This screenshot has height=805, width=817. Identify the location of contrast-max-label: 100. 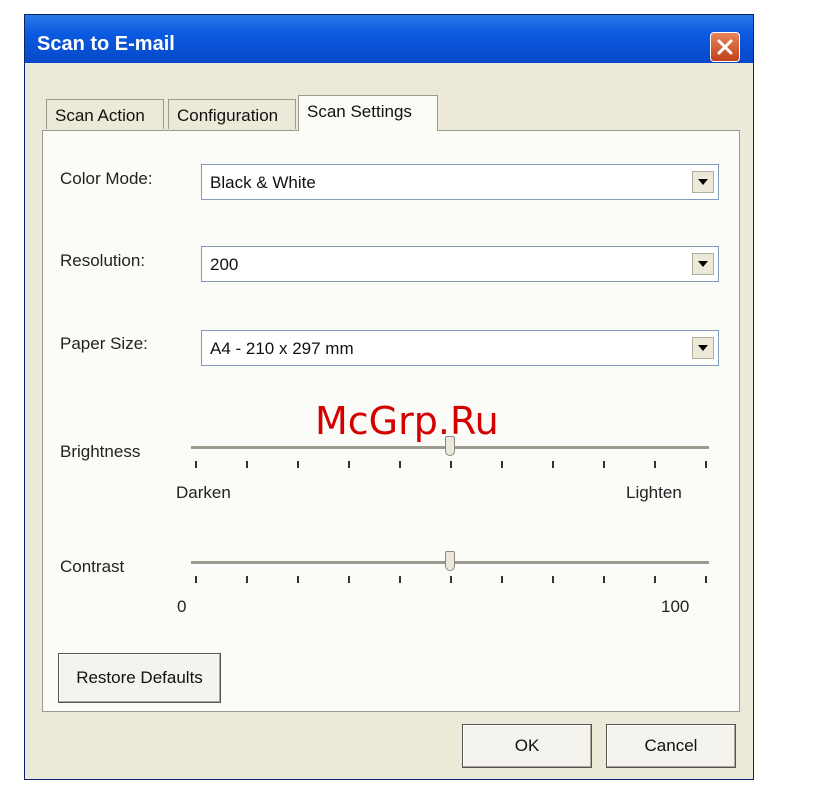
(675, 606).